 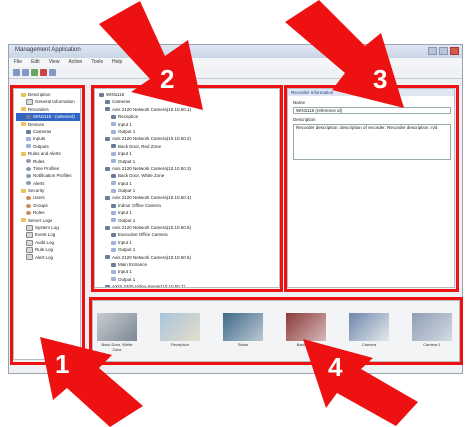 What do you see at coordinates (380, 79) in the screenshot?
I see `callout-3: 3` at bounding box center [380, 79].